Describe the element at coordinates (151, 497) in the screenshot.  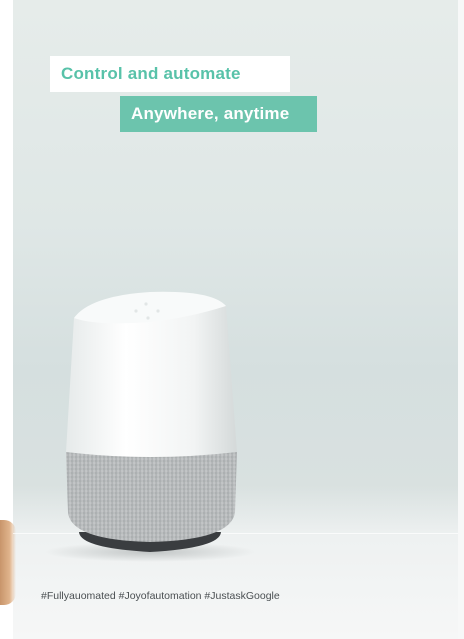
I see `speaker-fabric` at that location.